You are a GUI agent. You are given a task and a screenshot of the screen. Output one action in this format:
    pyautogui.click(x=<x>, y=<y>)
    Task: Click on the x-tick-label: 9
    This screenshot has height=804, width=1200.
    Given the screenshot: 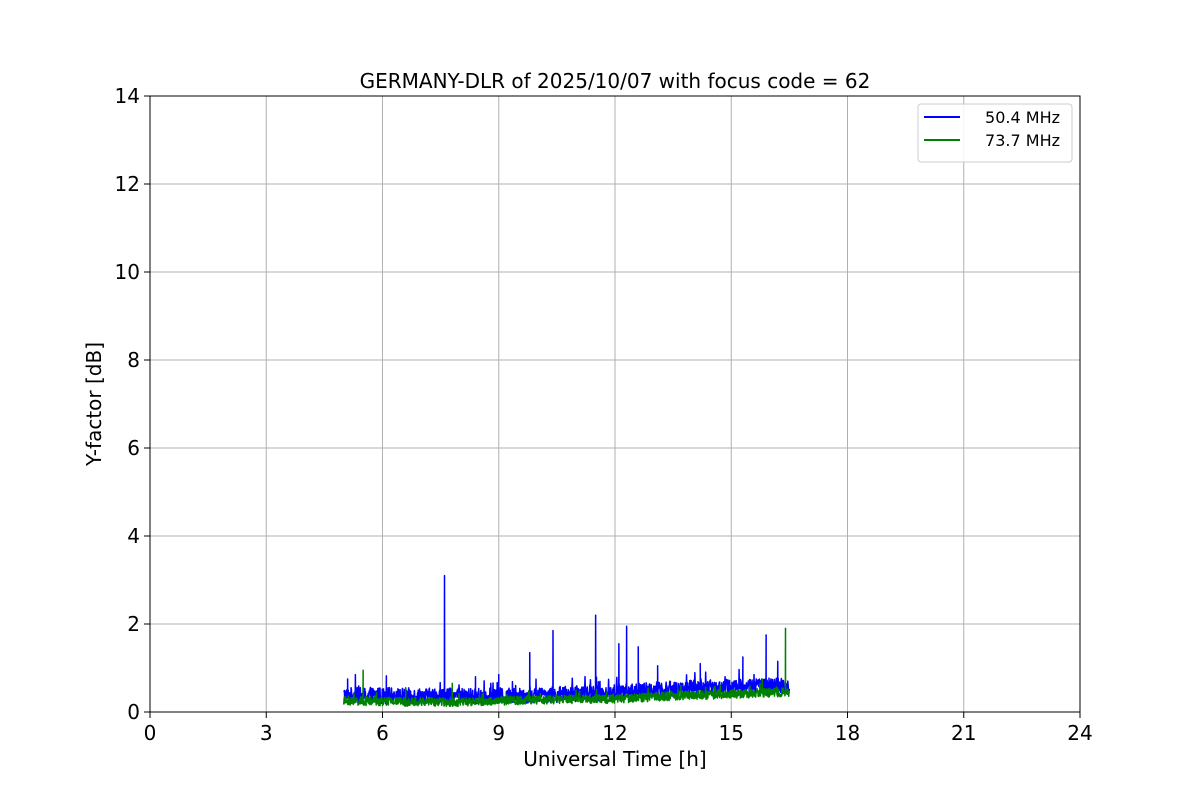 What is the action you would take?
    pyautogui.click(x=498, y=733)
    